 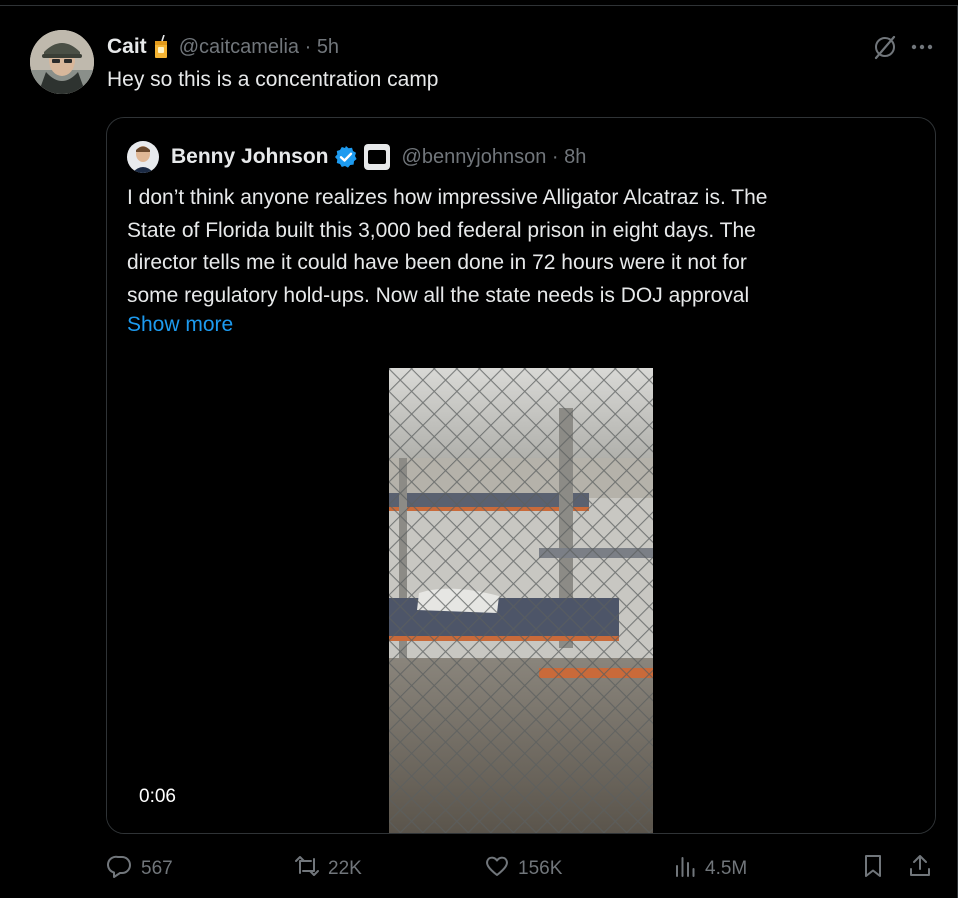 I want to click on like-button: 156K, so click(x=523, y=869).